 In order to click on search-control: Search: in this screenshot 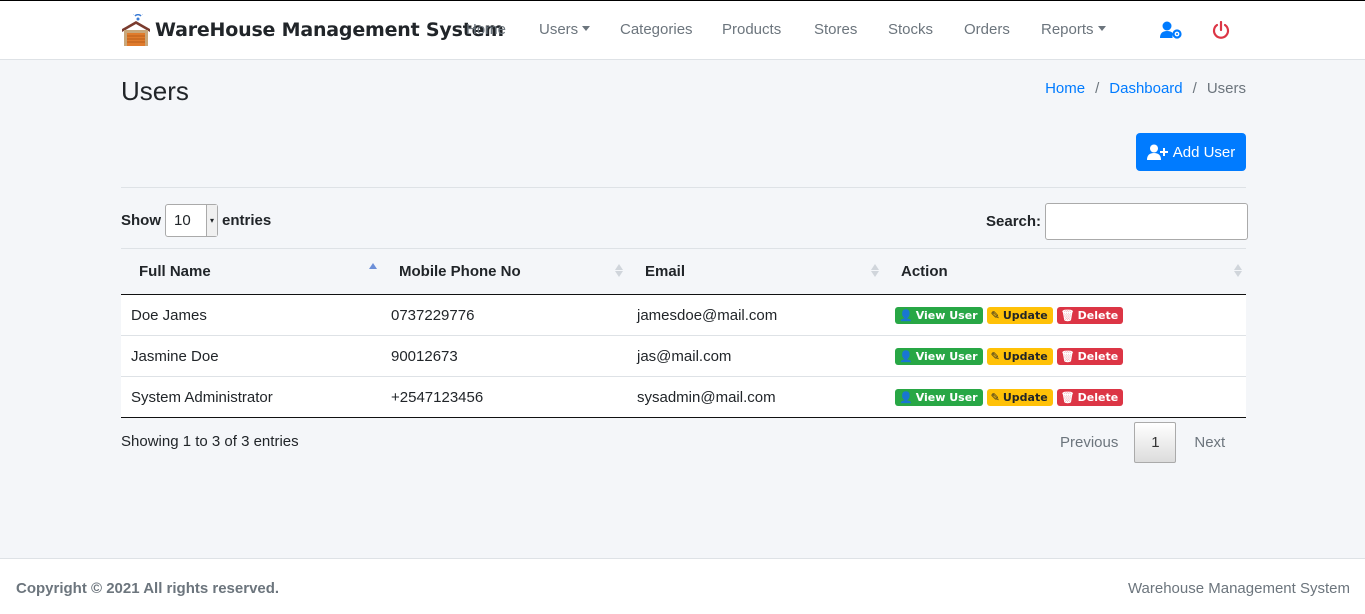, I will do `click(1117, 221)`.